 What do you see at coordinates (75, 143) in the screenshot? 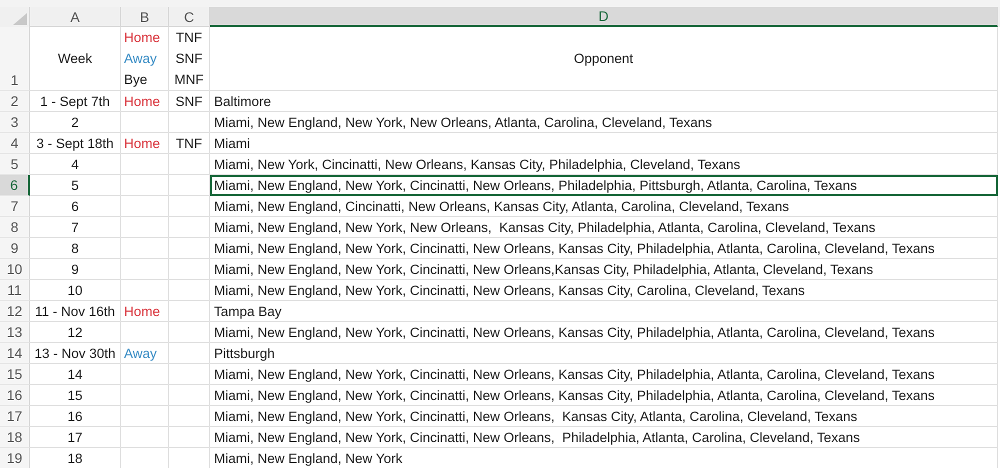
I see `table-cell: 3 - Sept 18th` at bounding box center [75, 143].